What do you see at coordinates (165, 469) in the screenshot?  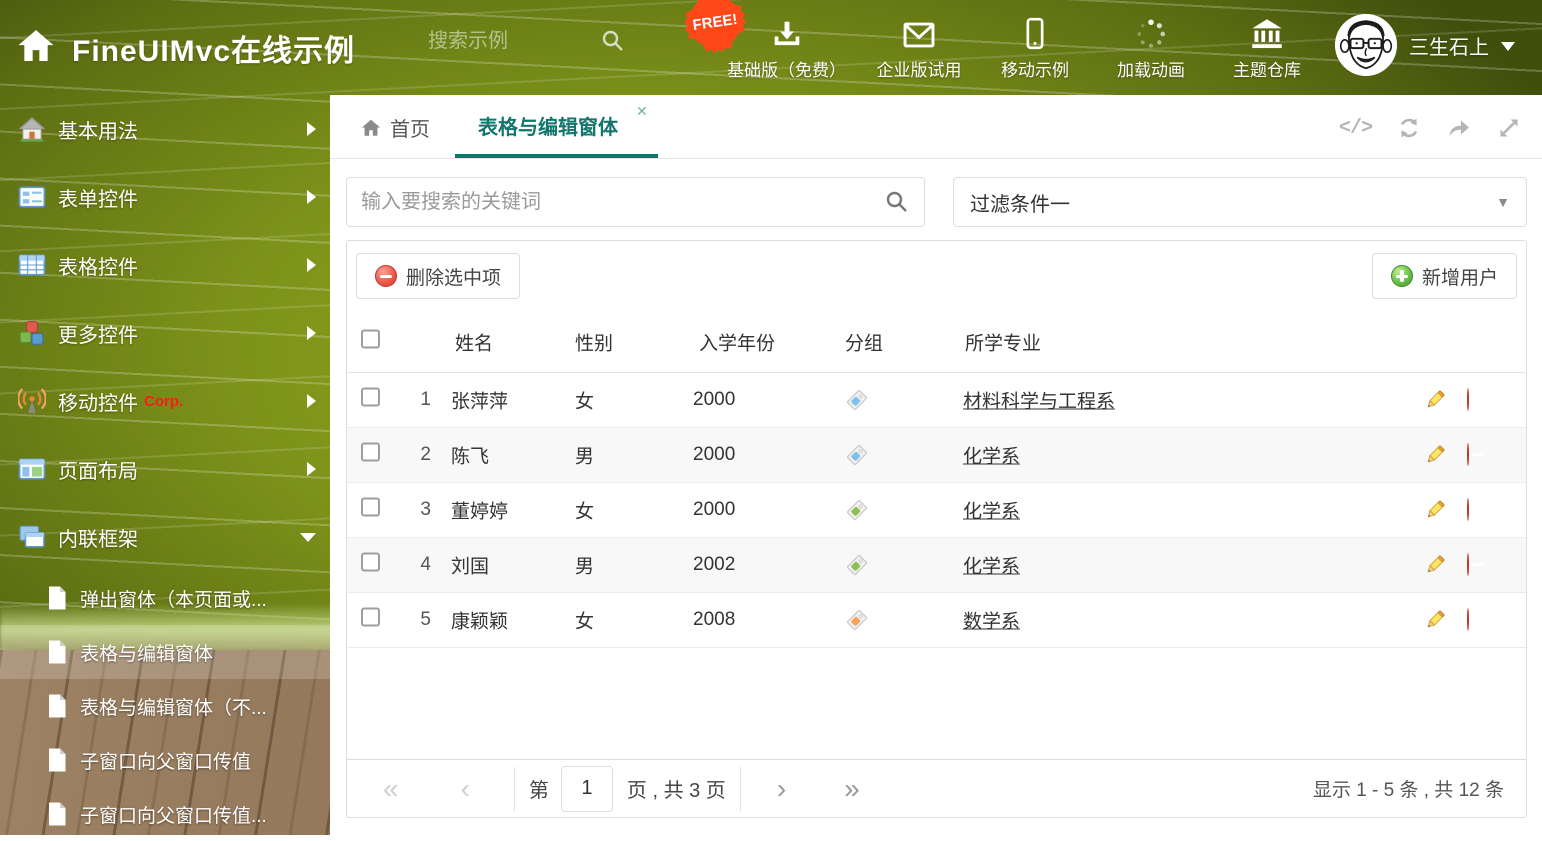 I see `sidebar-item-page-layout: 页面布局` at bounding box center [165, 469].